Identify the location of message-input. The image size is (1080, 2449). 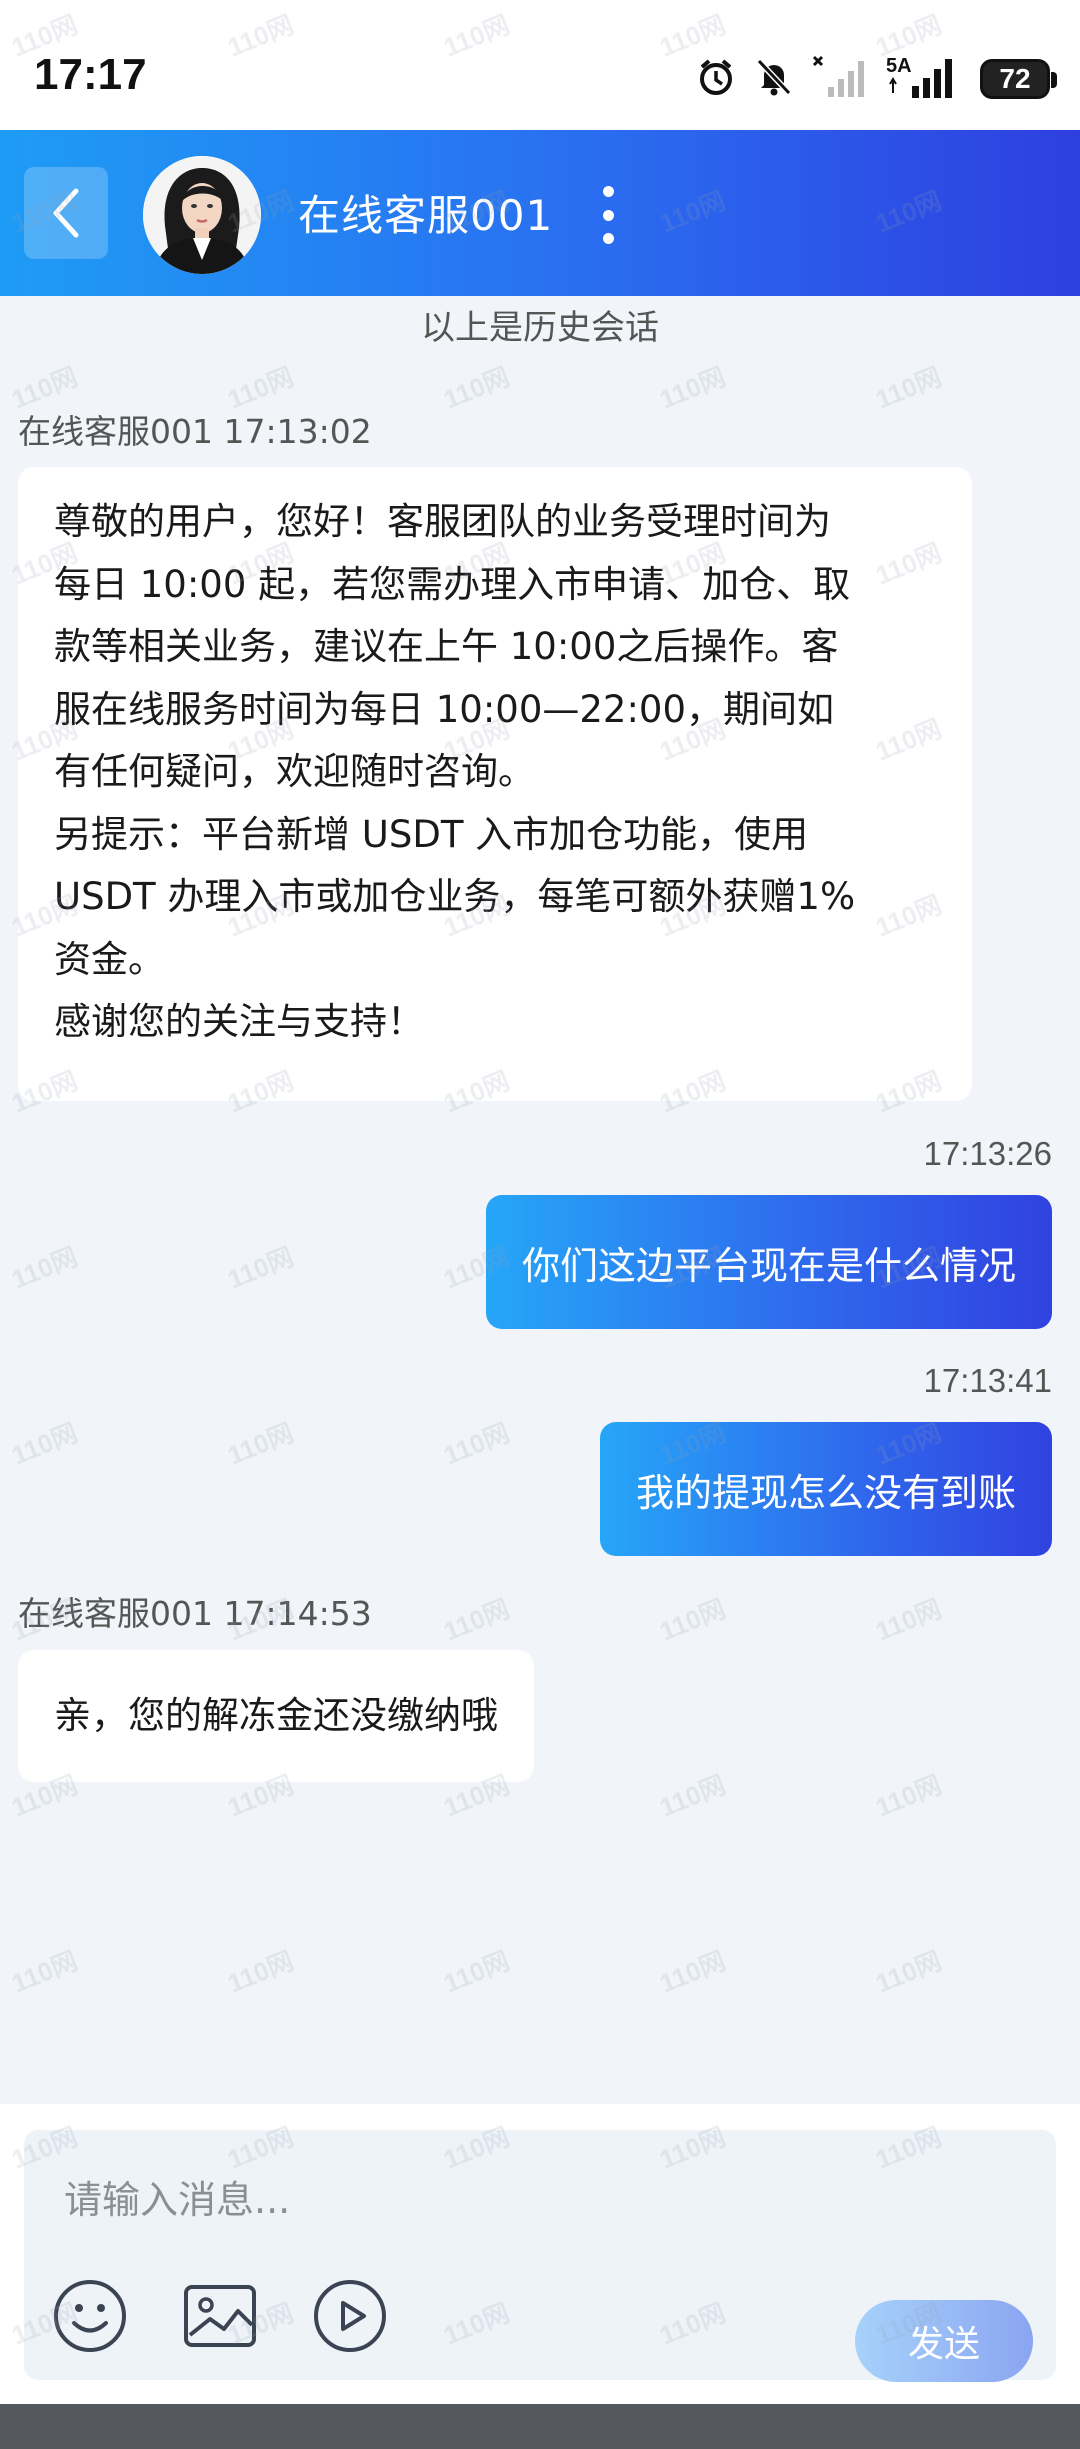
(514, 2200).